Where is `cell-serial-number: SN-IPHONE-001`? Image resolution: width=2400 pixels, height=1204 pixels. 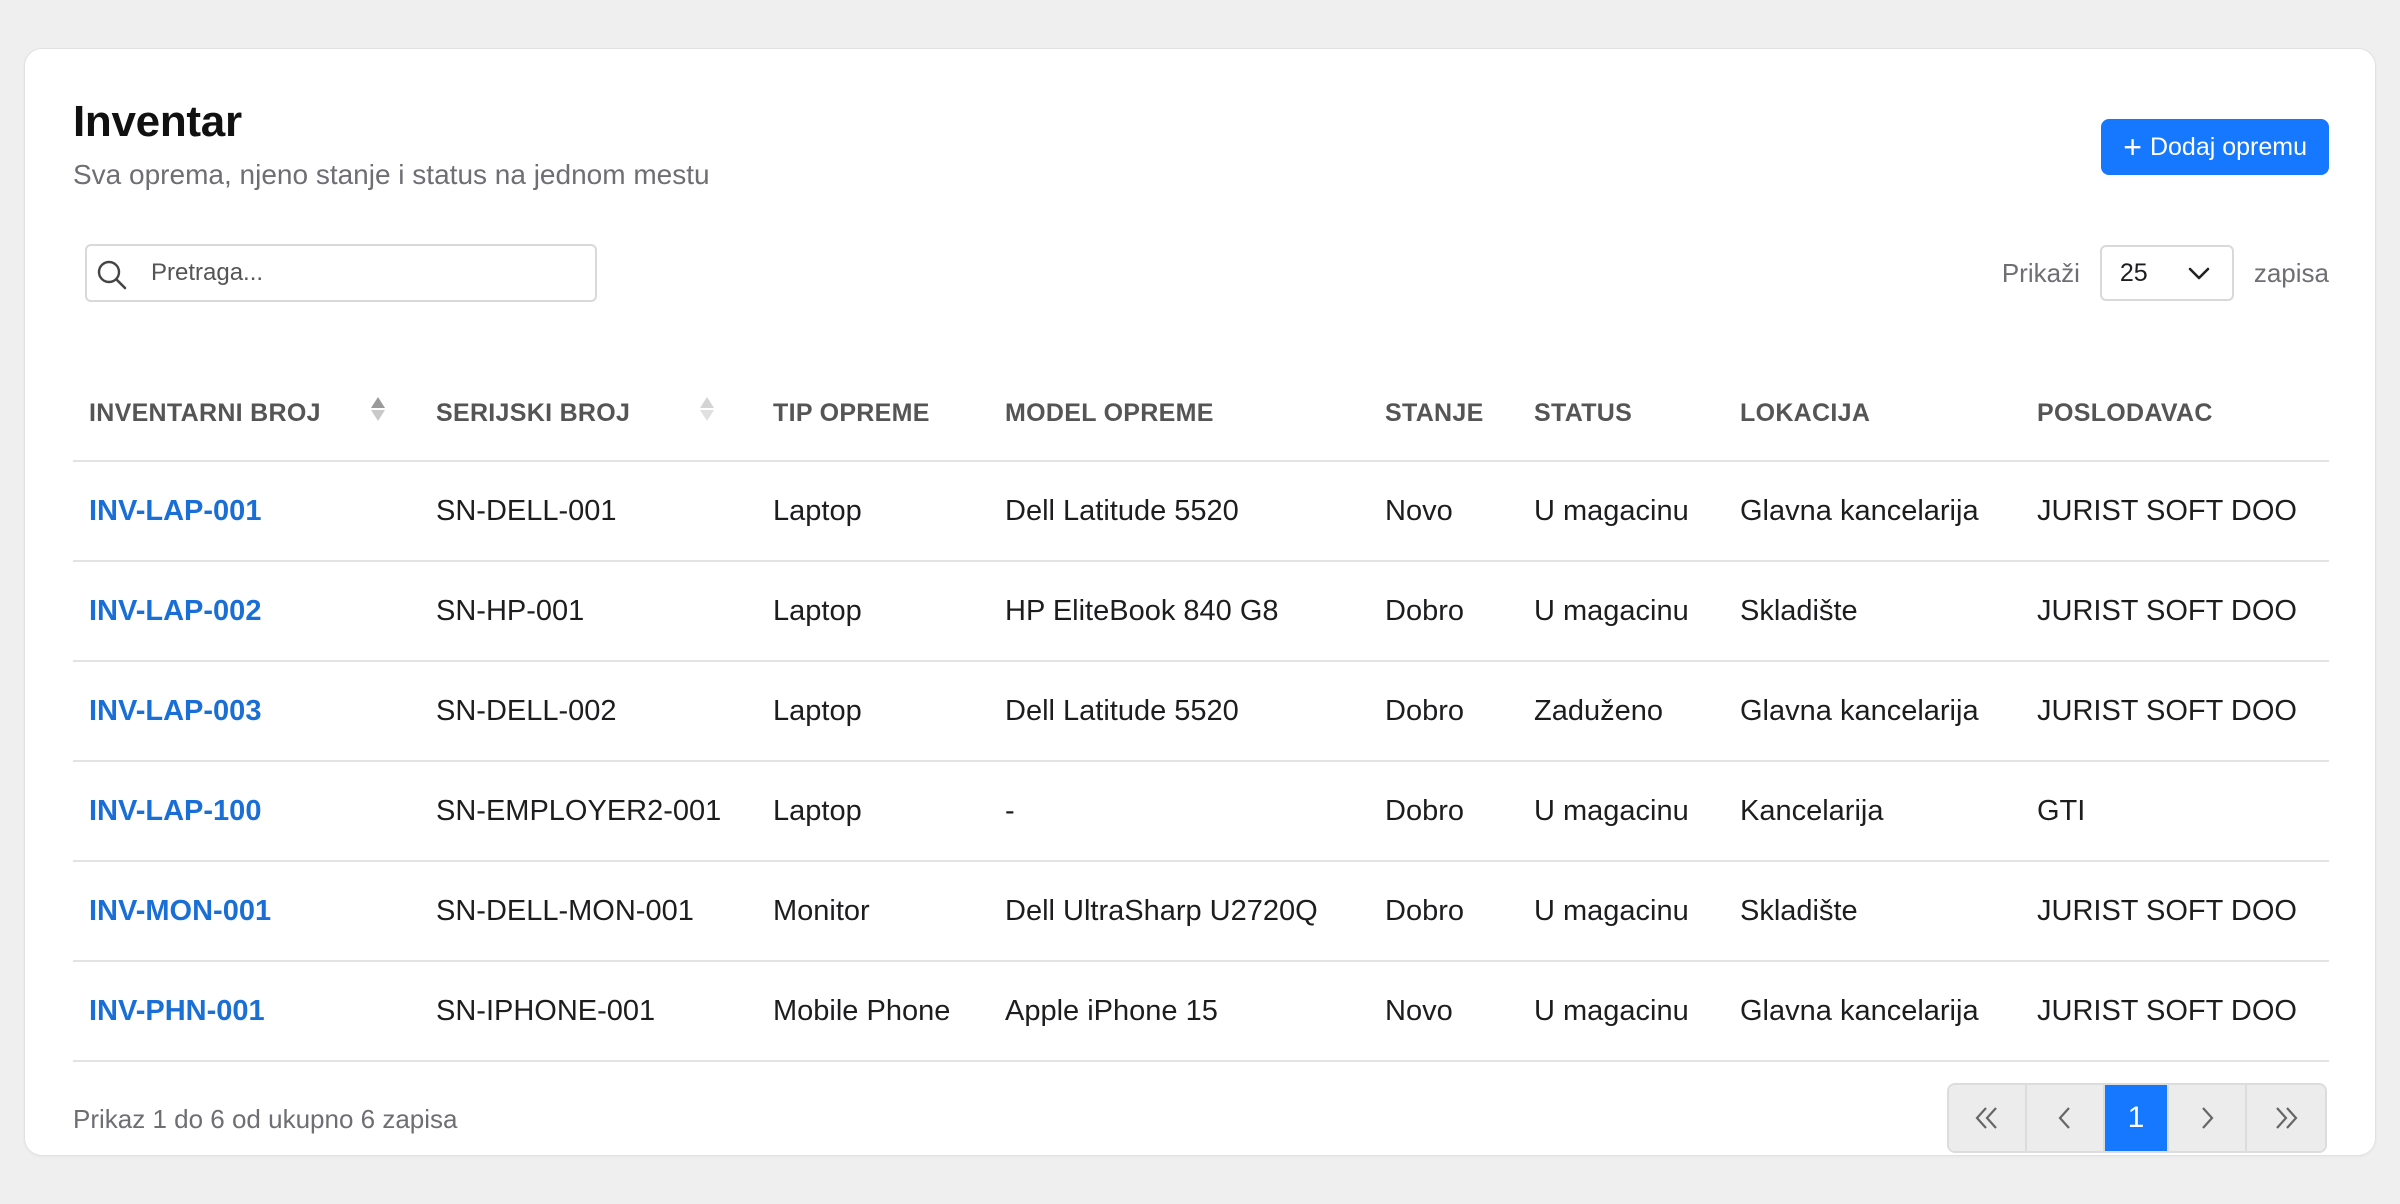 cell-serial-number: SN-IPHONE-001 is located at coordinates (588, 1011).